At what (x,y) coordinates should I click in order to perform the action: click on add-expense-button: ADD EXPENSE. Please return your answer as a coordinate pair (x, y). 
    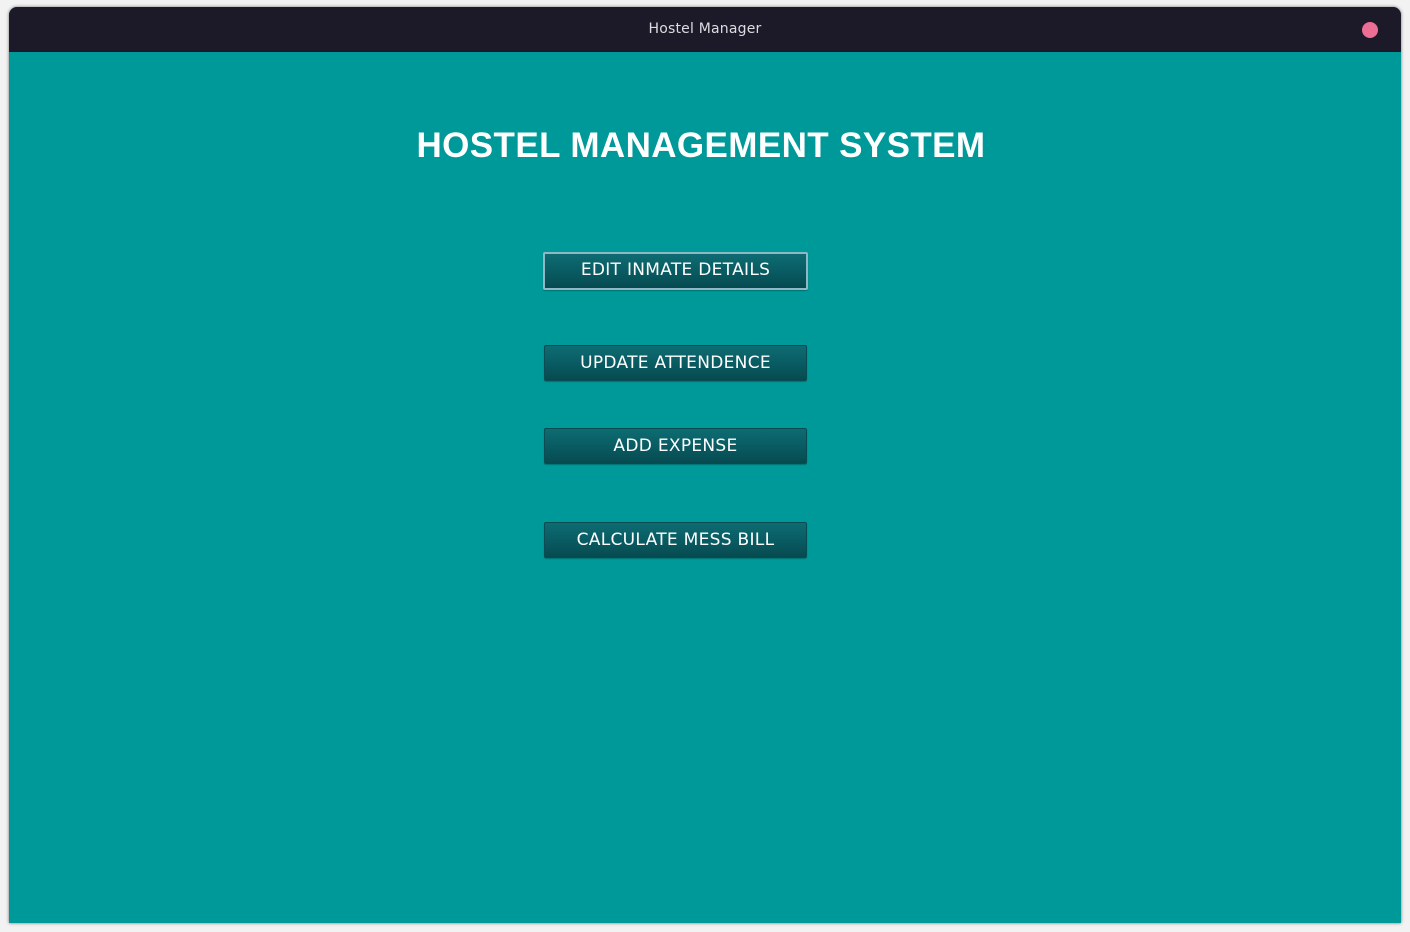
    Looking at the image, I should click on (675, 446).